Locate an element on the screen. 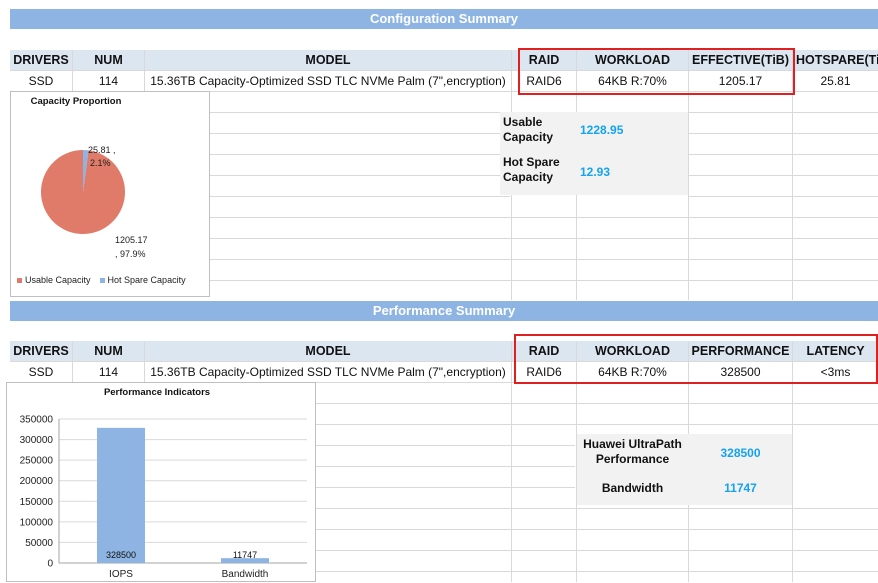 Image resolution: width=878 pixels, height=583 pixels. pie-label-usable: 1205.17, 97.9% is located at coordinates (131, 247).